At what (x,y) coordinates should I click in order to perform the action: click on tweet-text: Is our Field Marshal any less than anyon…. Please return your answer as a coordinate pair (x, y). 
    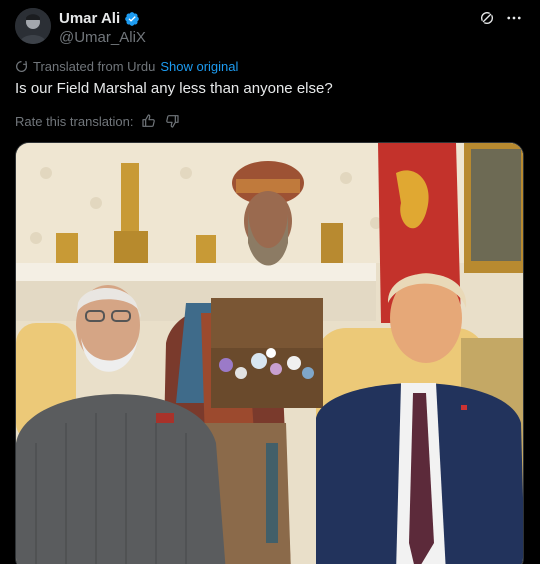
    Looking at the image, I should click on (174, 88).